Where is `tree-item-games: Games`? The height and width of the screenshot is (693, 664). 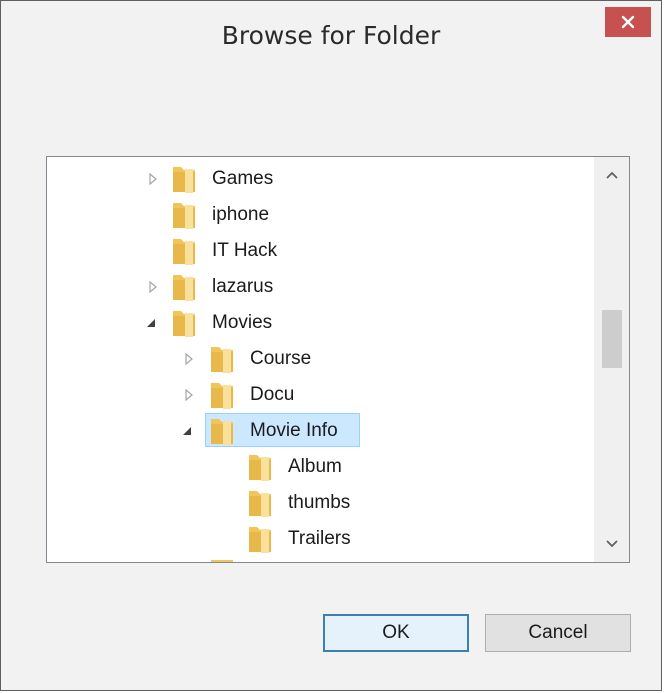
tree-item-games: Games is located at coordinates (322, 179).